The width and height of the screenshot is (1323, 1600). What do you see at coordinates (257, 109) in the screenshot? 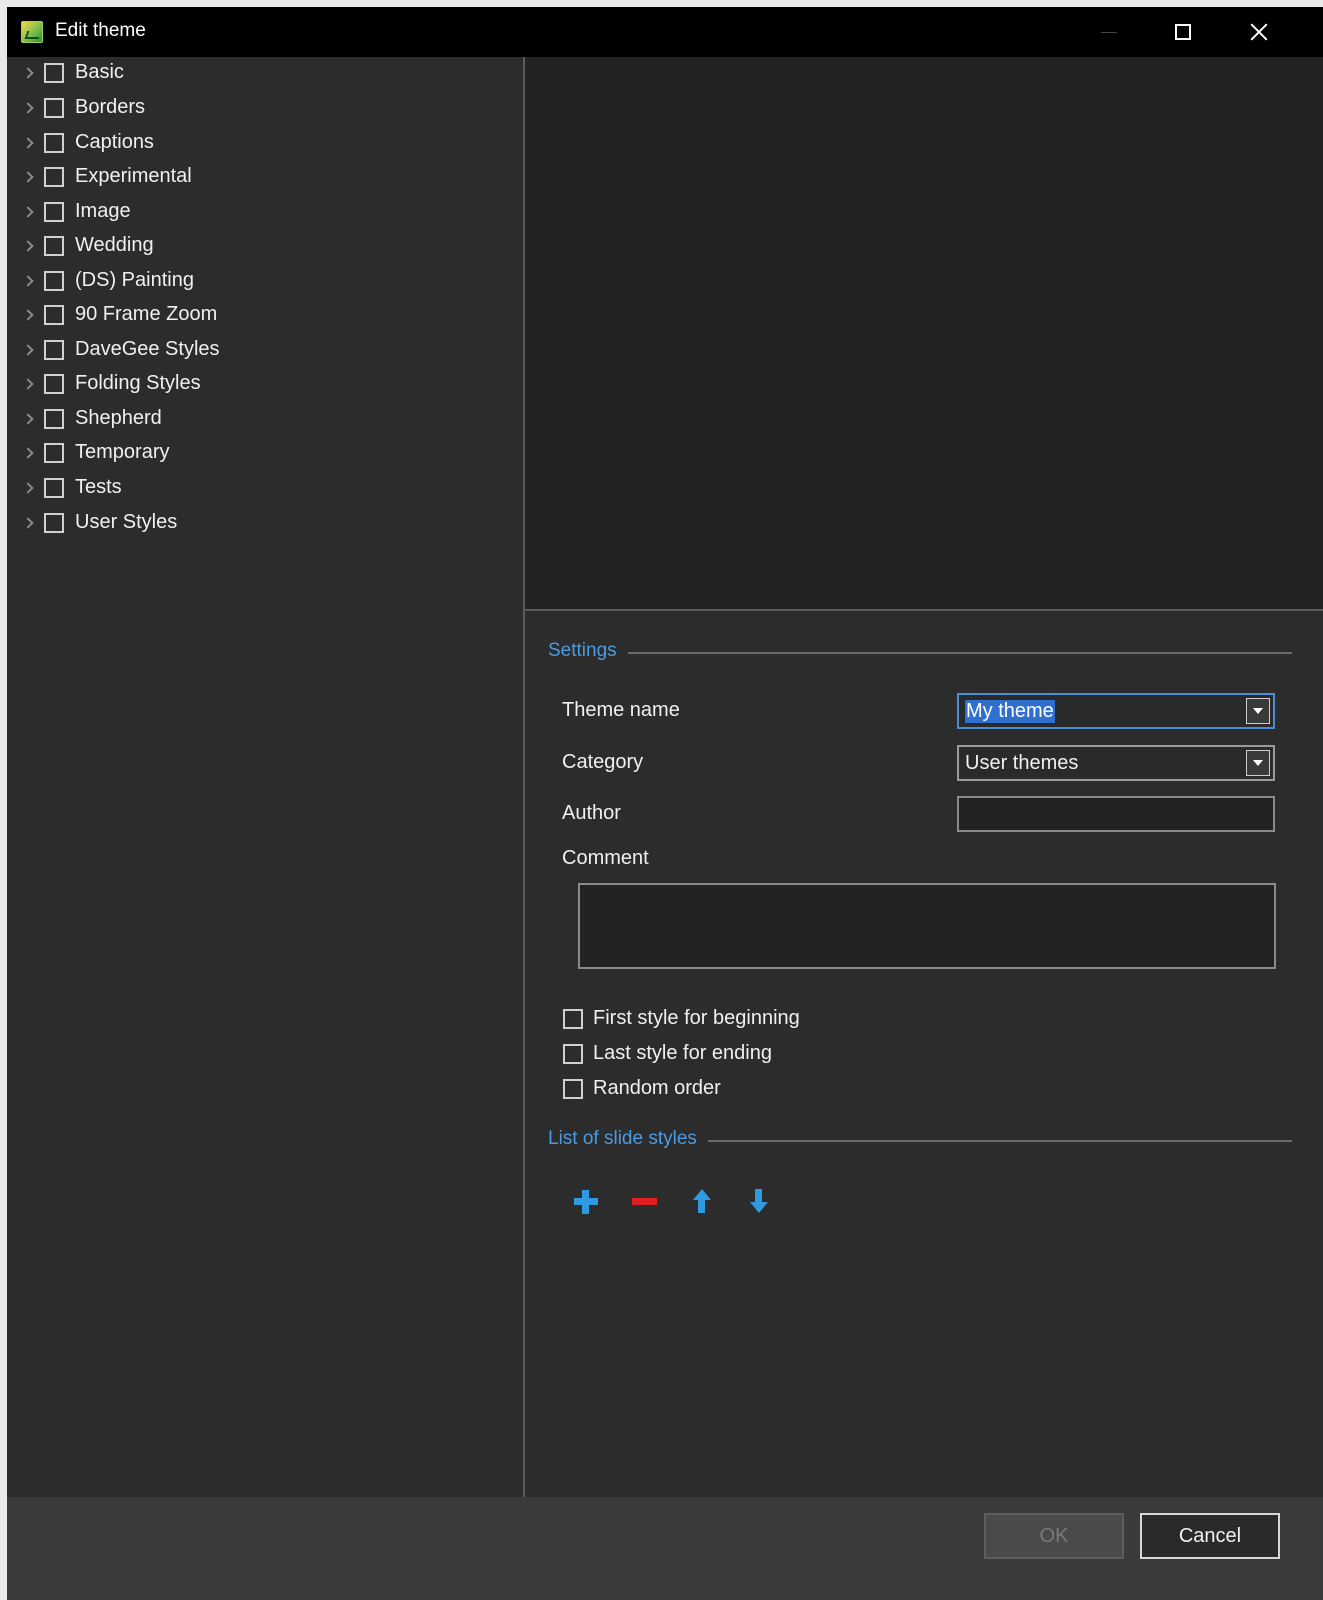
I see `tree-item: Borders` at bounding box center [257, 109].